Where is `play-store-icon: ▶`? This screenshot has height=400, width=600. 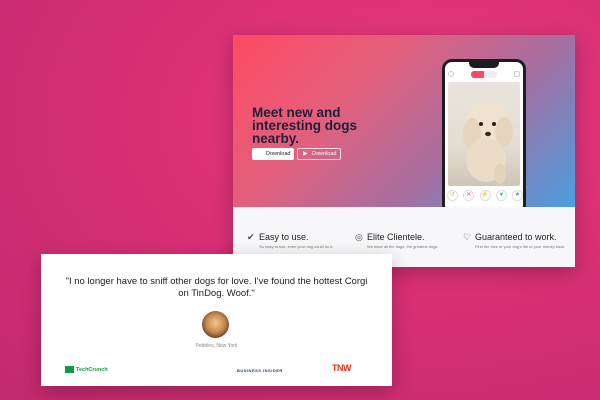 play-store-icon: ▶ is located at coordinates (305, 154).